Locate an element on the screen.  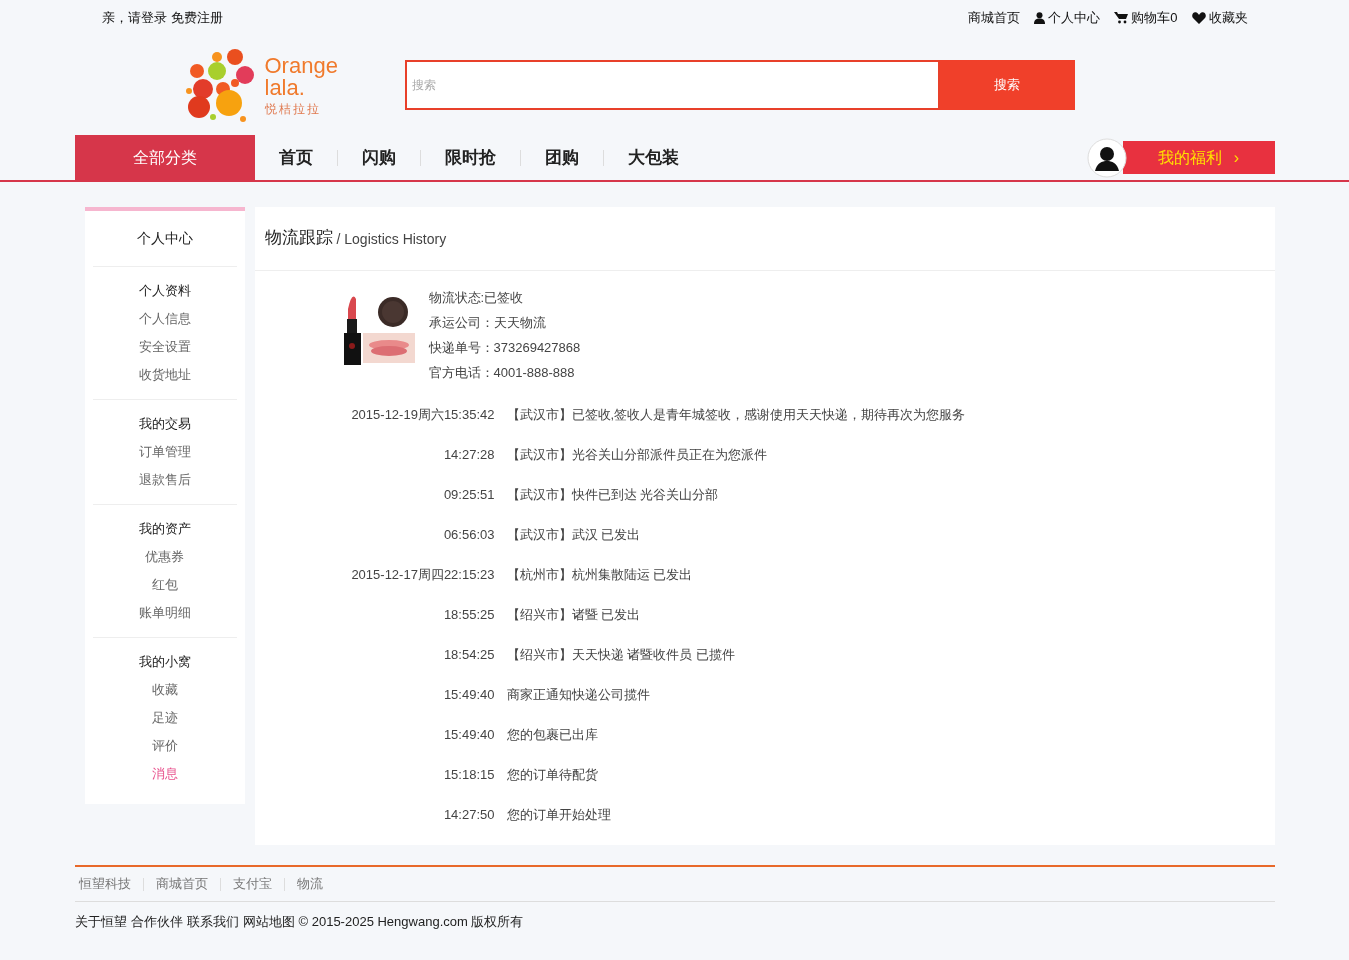
log-text: 【绍兴市】天天快递 诸暨收件员 已揽件 is located at coordinates (620, 655).